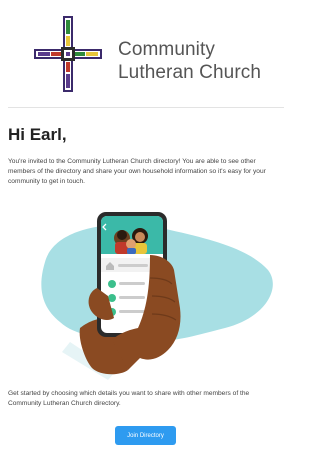 The height and width of the screenshot is (455, 320). Describe the element at coordinates (112, 284) in the screenshot. I see `person-icon` at that location.